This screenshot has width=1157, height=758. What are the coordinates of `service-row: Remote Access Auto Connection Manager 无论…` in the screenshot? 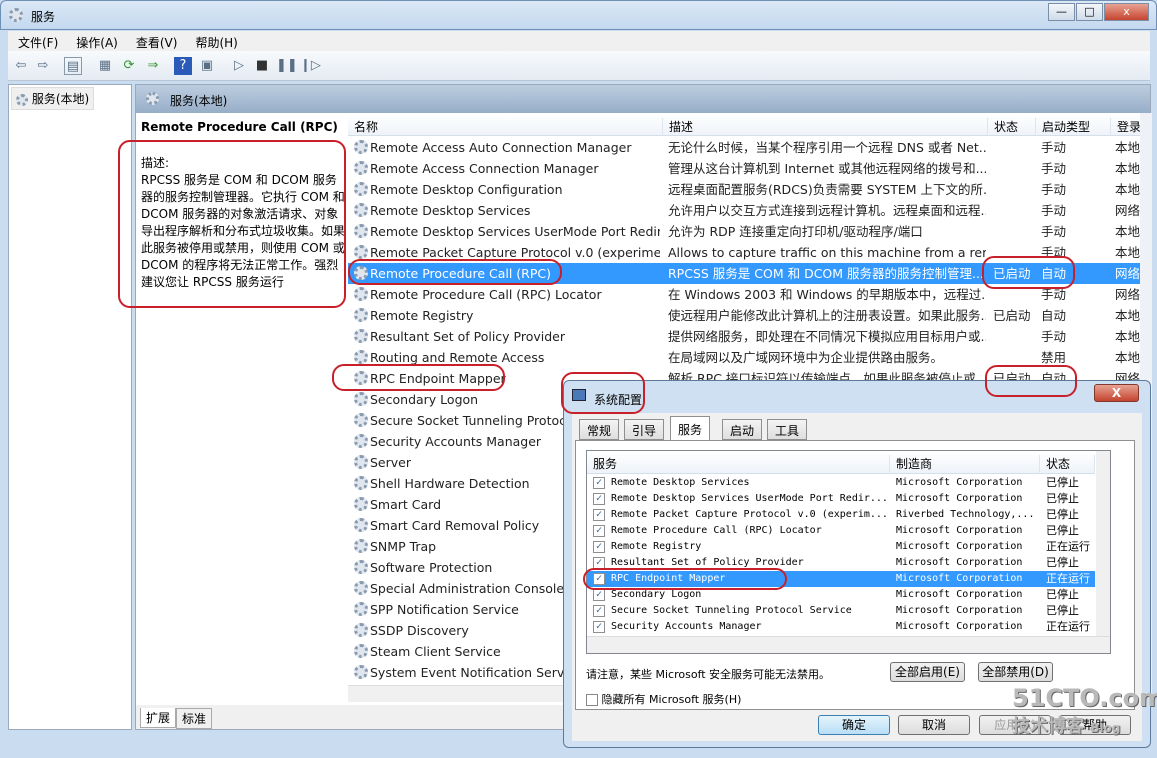 It's located at (744, 147).